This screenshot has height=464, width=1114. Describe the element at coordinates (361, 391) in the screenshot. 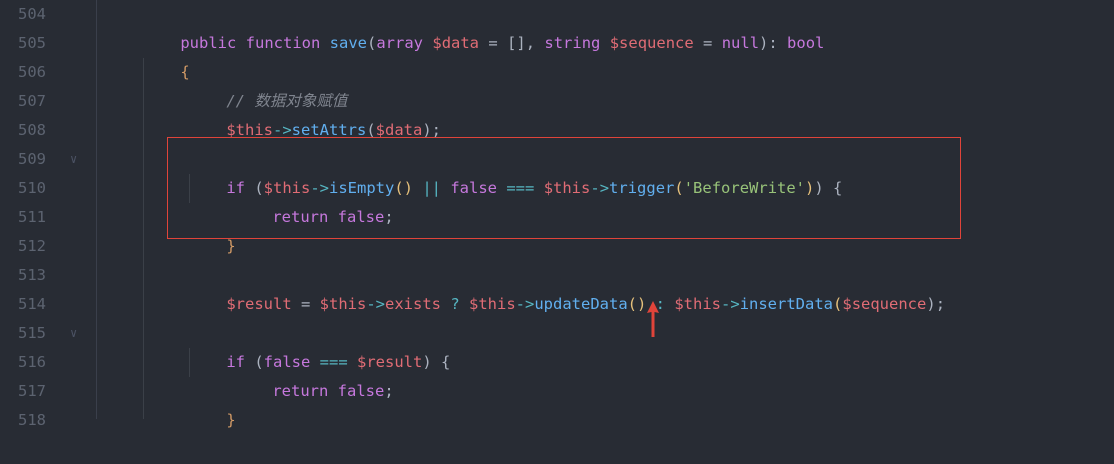

I see `keyword-false: false` at that location.